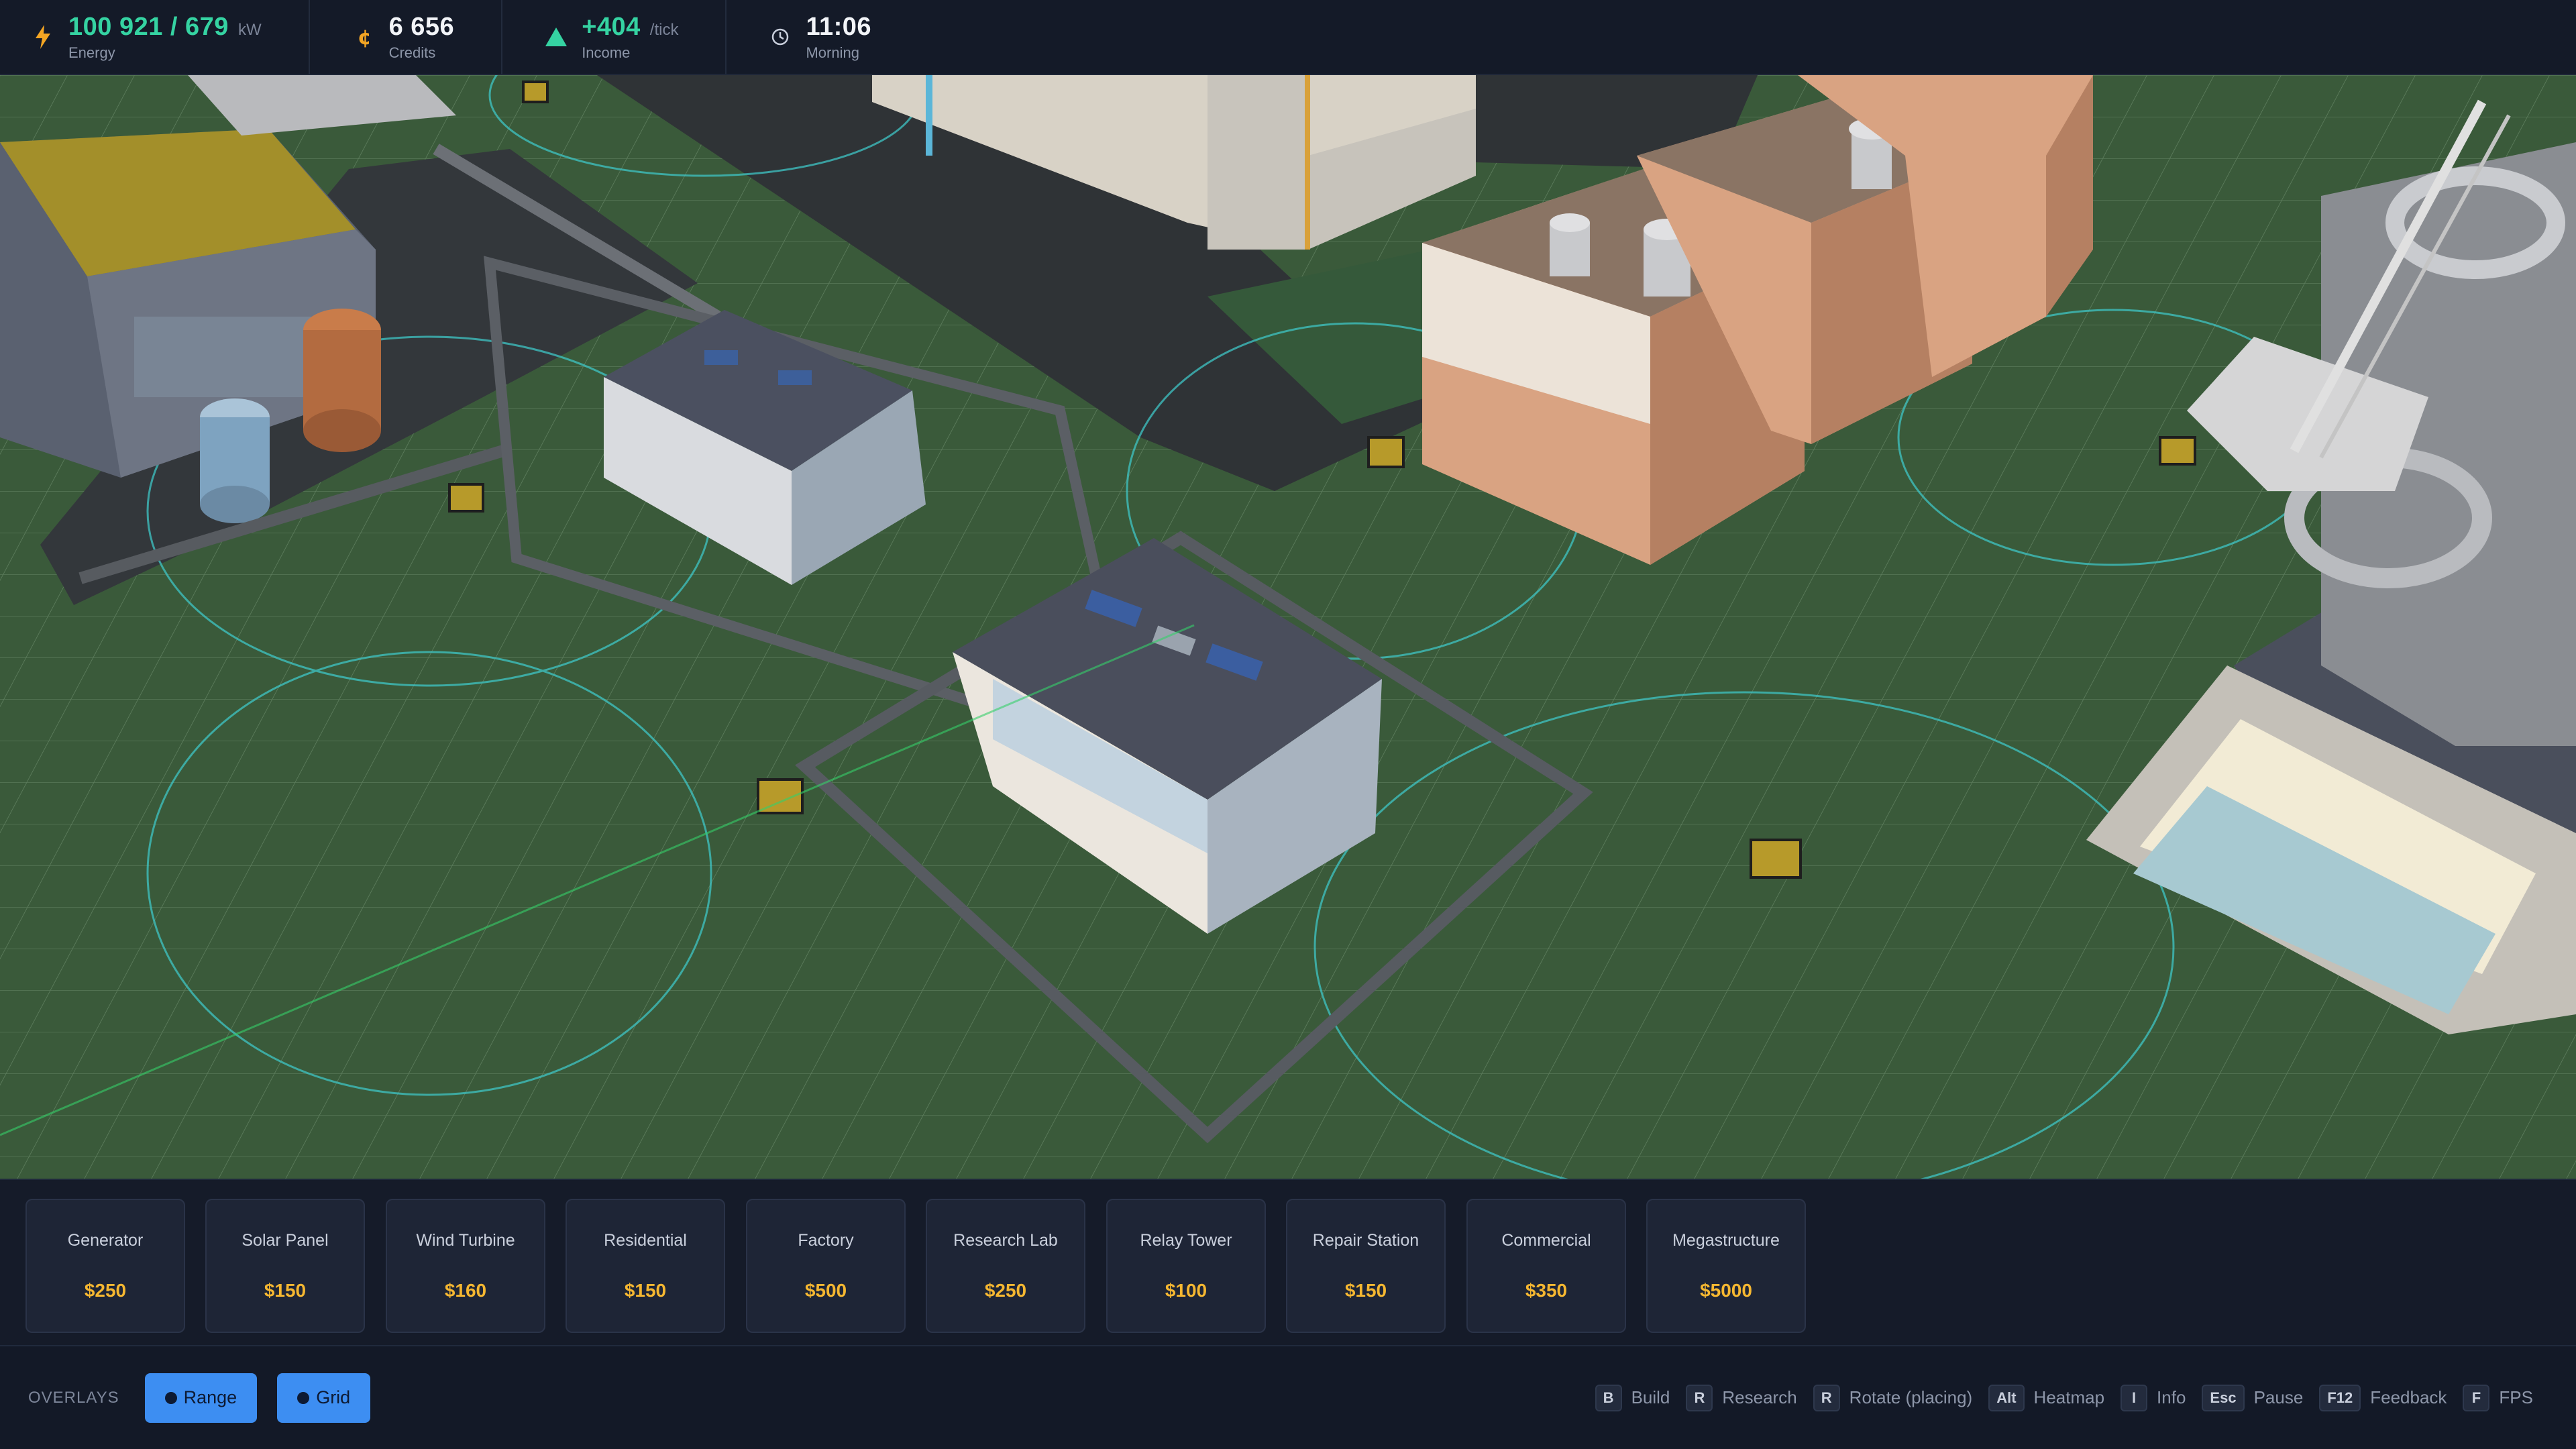 Image resolution: width=2576 pixels, height=1449 pixels. Describe the element at coordinates (1186, 1290) in the screenshot. I see `build-card-price: $100` at that location.